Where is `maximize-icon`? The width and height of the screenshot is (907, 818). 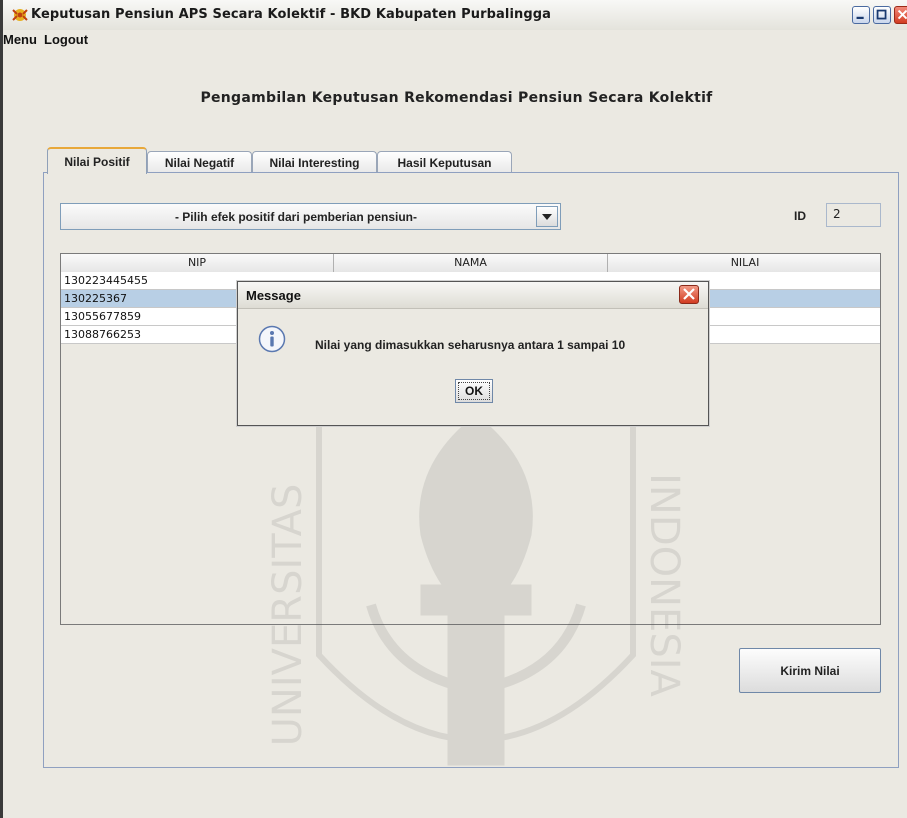
maximize-icon is located at coordinates (881, 14).